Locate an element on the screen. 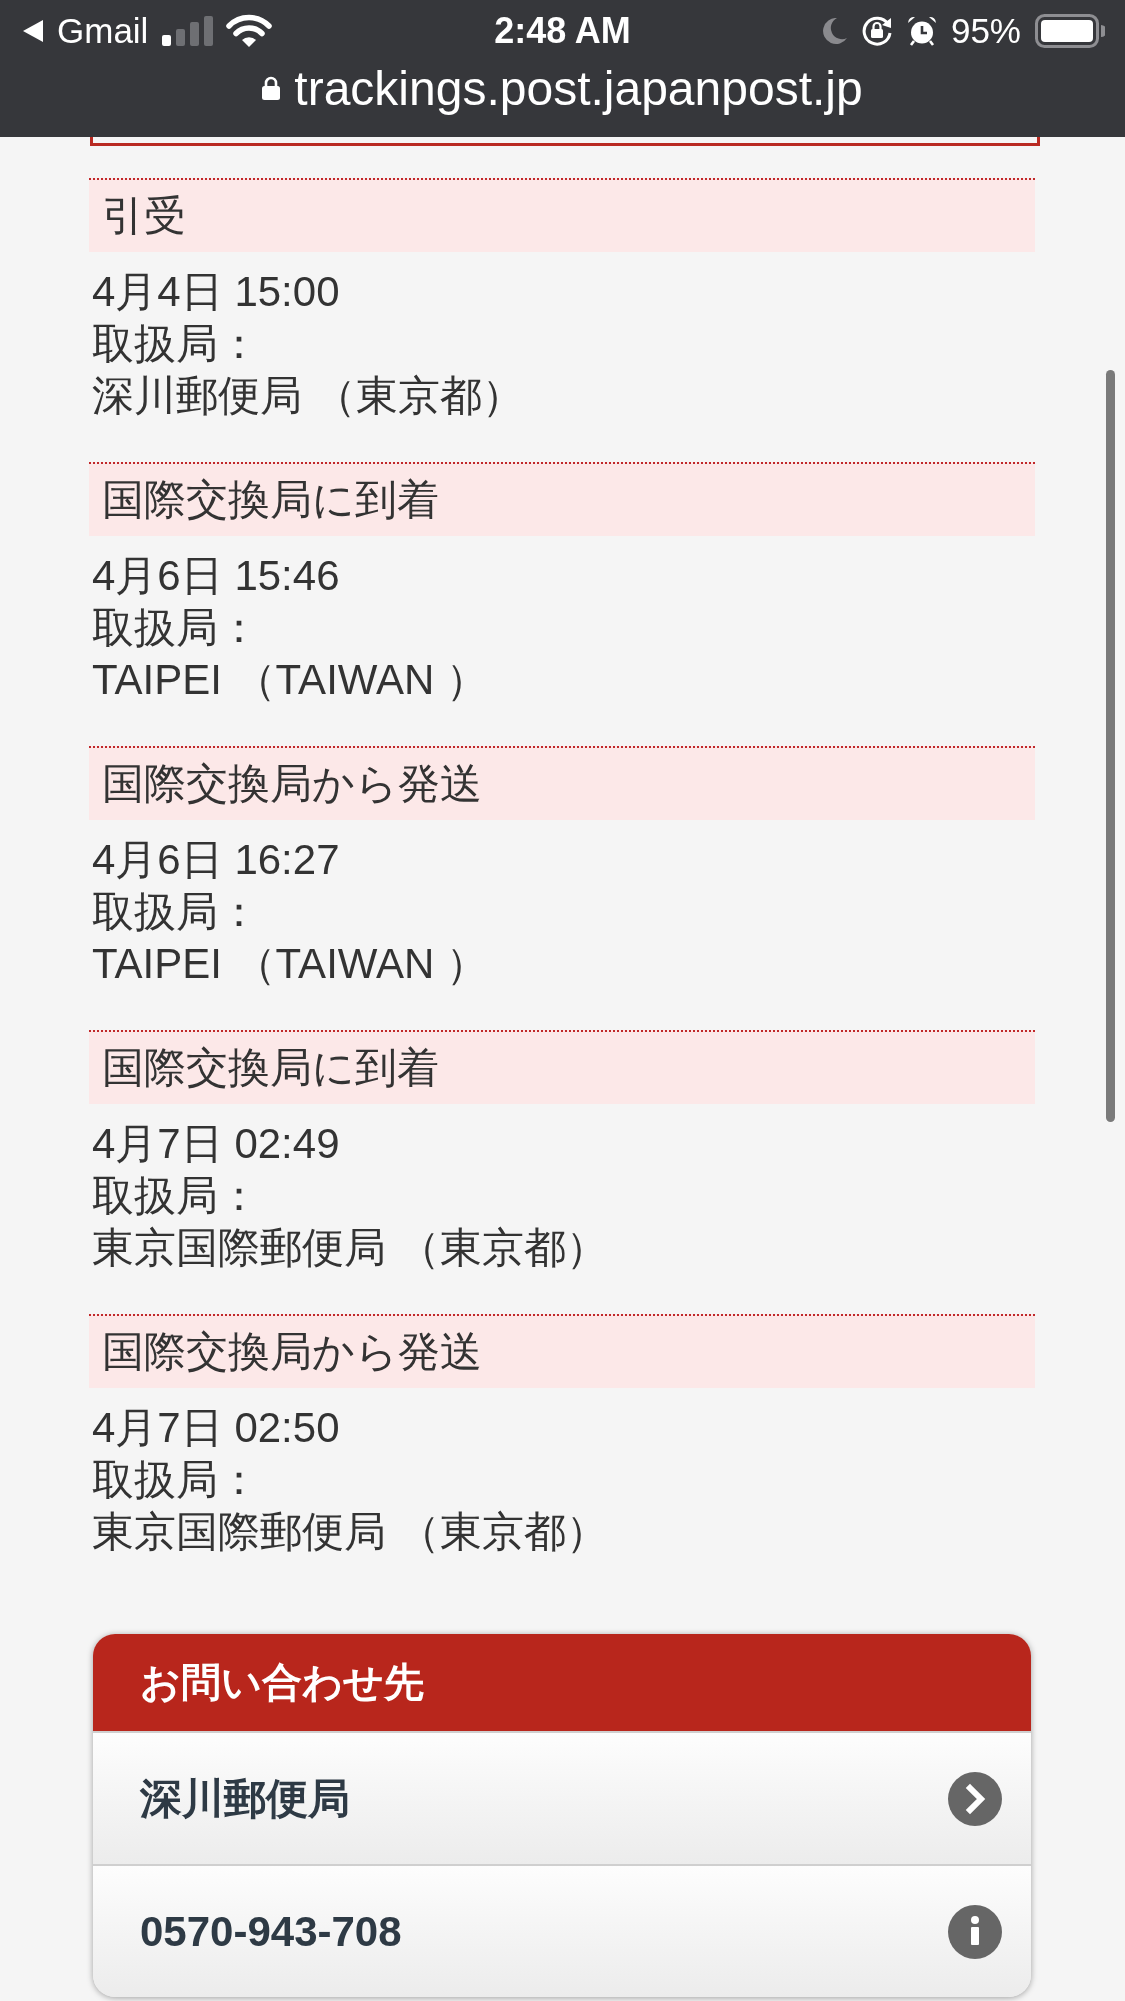 The height and width of the screenshot is (2001, 1125). event-date-time: 4月7日 02:50 is located at coordinates (216, 1428).